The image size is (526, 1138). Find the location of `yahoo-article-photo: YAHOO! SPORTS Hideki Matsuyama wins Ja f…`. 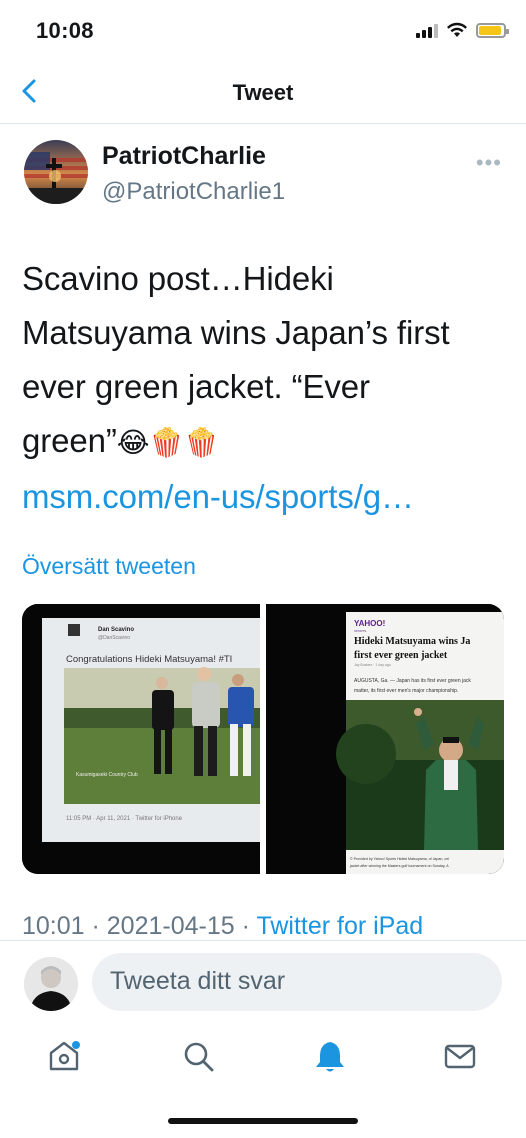

yahoo-article-photo: YAHOO! SPORTS Hideki Matsuyama wins Ja f… is located at coordinates (385, 739).